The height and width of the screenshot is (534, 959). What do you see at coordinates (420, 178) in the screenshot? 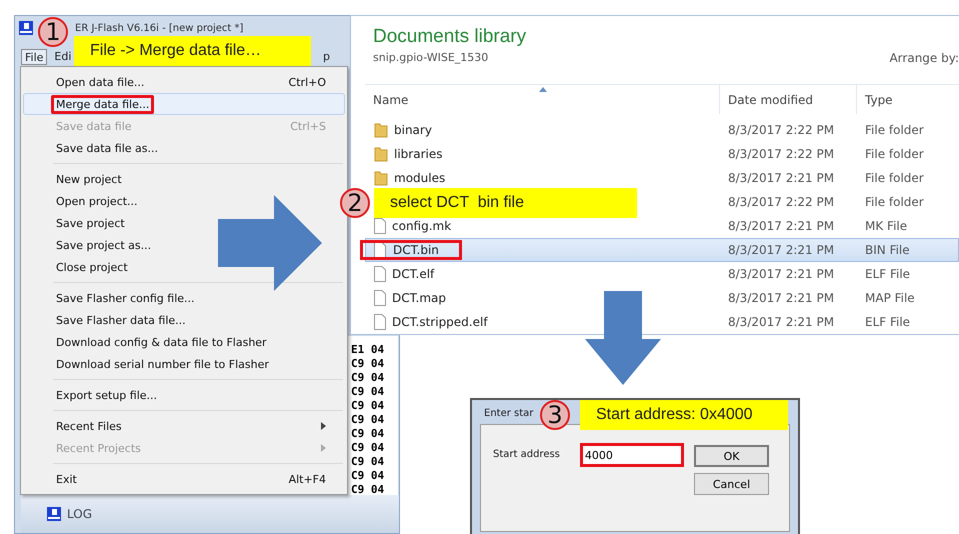
I see `file-name: modules` at bounding box center [420, 178].